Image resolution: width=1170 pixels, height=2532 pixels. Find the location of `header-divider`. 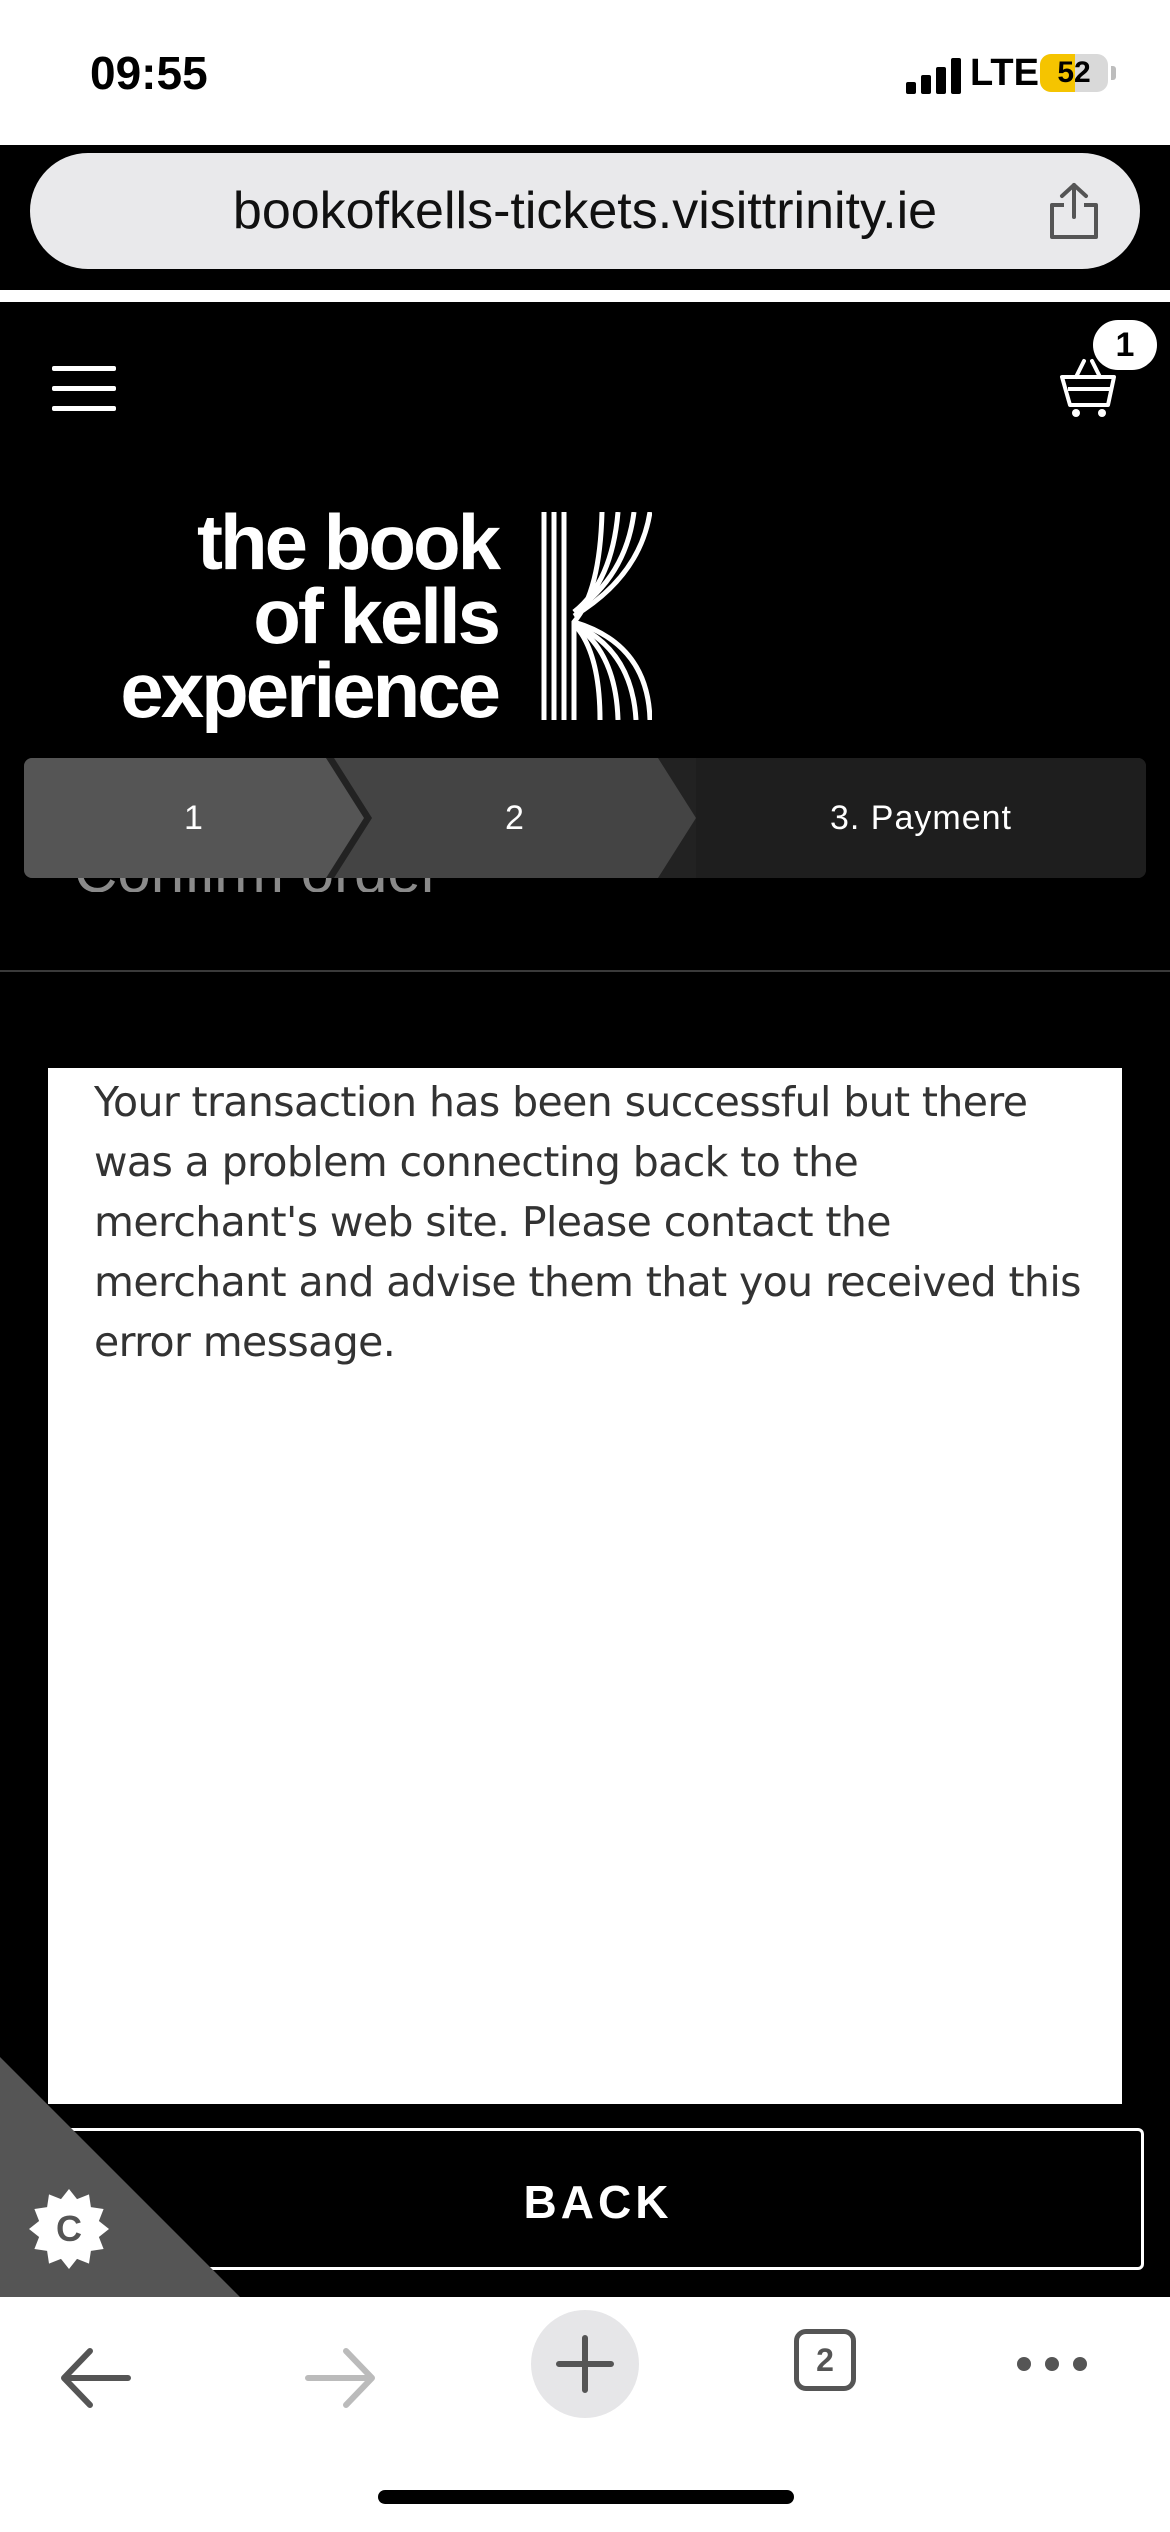

header-divider is located at coordinates (585, 971).